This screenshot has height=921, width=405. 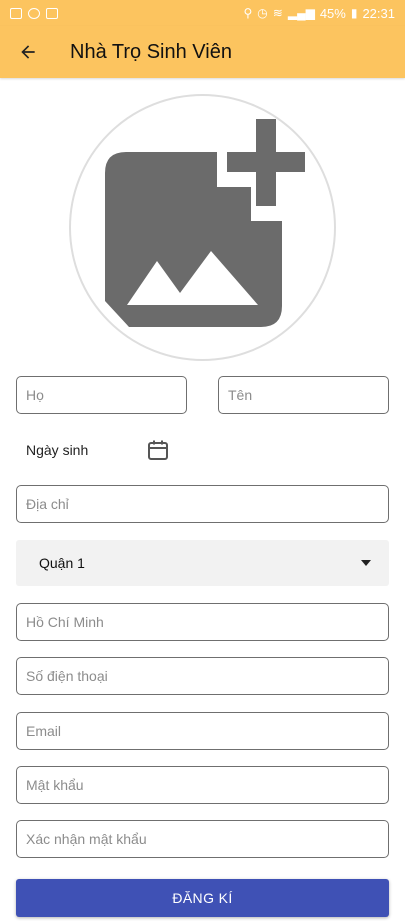 I want to click on alarm-icon: ◷, so click(x=262, y=13).